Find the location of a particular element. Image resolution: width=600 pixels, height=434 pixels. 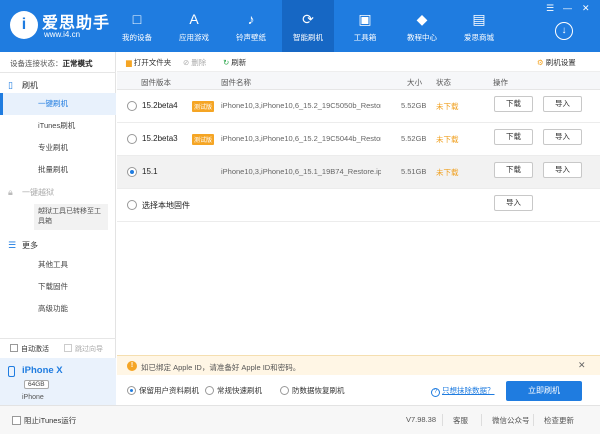

erase-data-link: ? 只想抹除数据？ is located at coordinates (463, 391).